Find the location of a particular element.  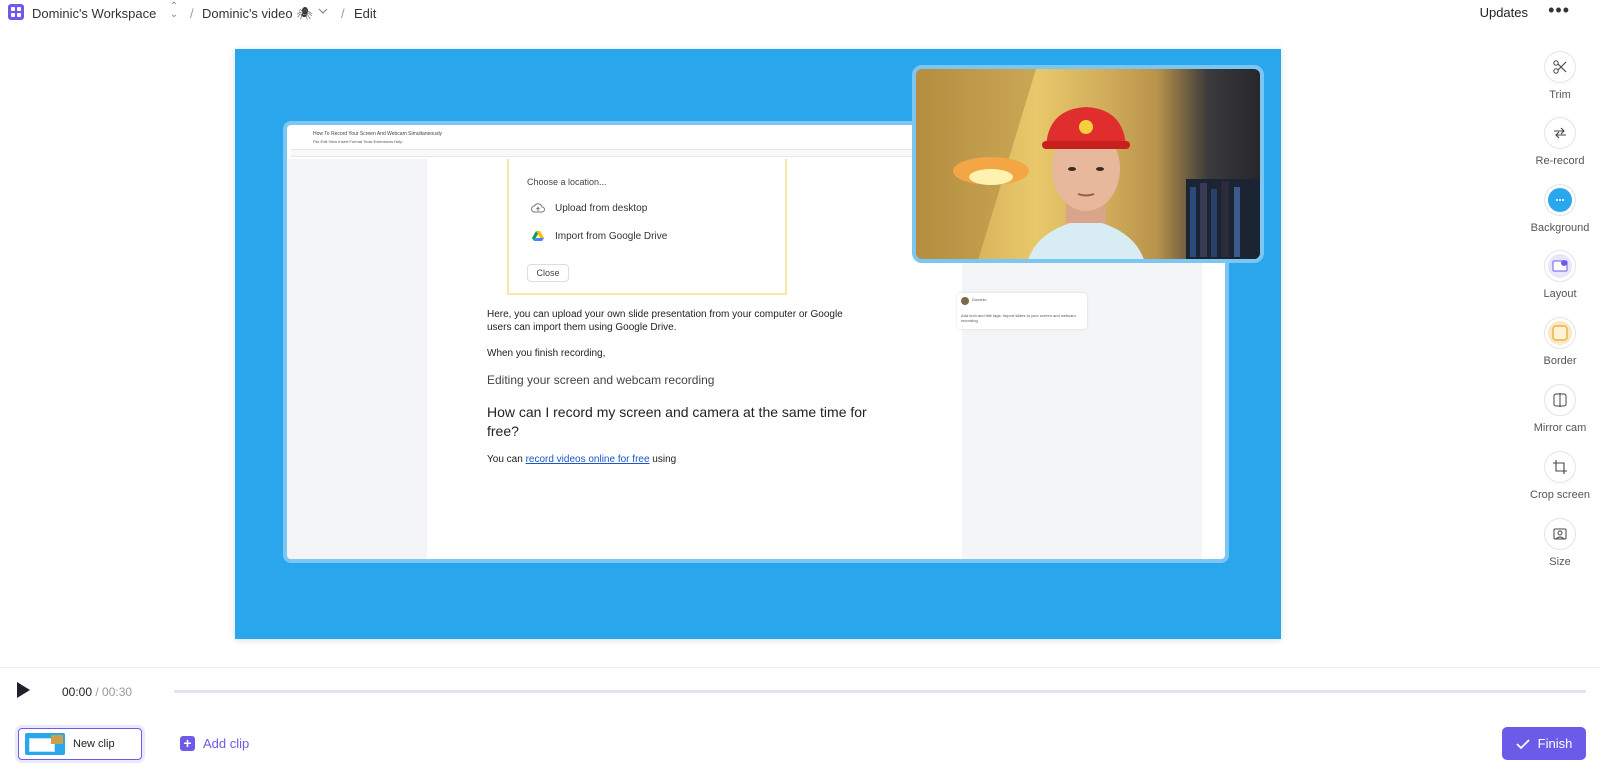

trim-label: Trim is located at coordinates (1560, 95).